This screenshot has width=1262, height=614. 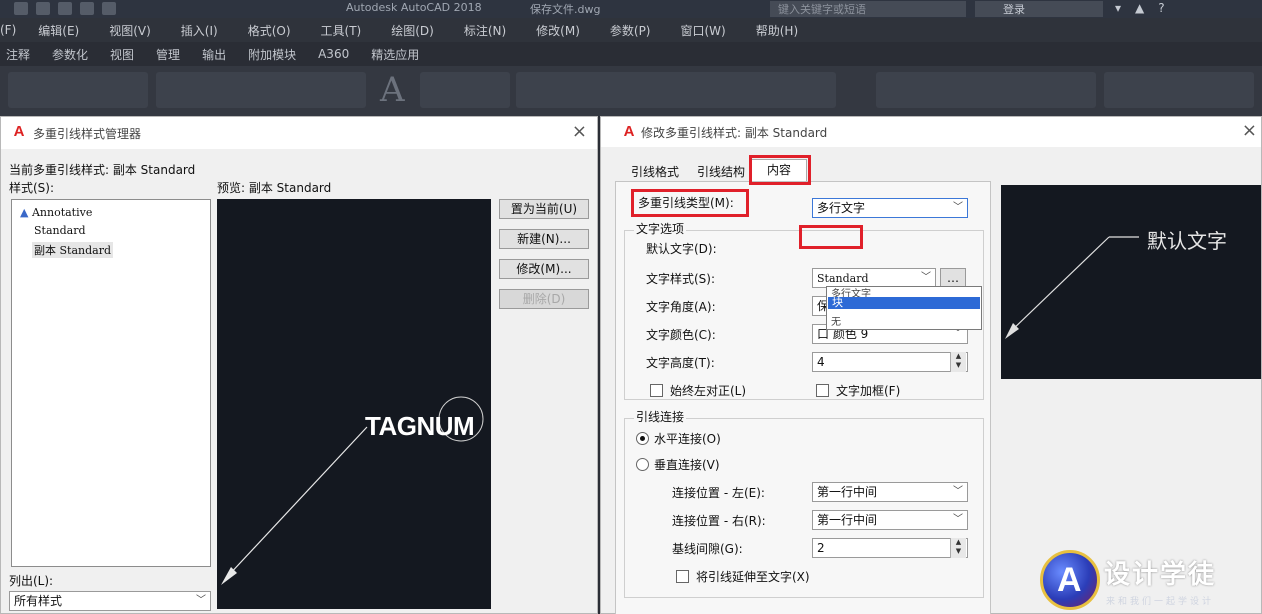 What do you see at coordinates (111, 383) in the screenshot?
I see `styles-listbox: ▲ Annotative Standard 副本 Standard` at bounding box center [111, 383].